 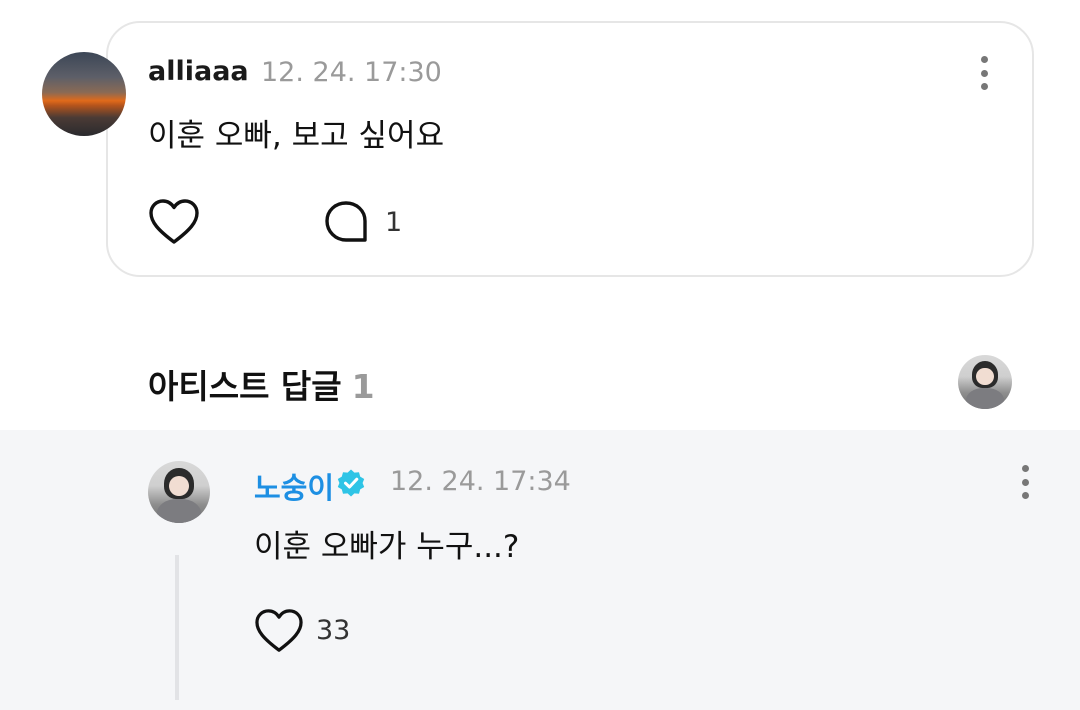 I want to click on artist-reply-count: 1, so click(x=363, y=386).